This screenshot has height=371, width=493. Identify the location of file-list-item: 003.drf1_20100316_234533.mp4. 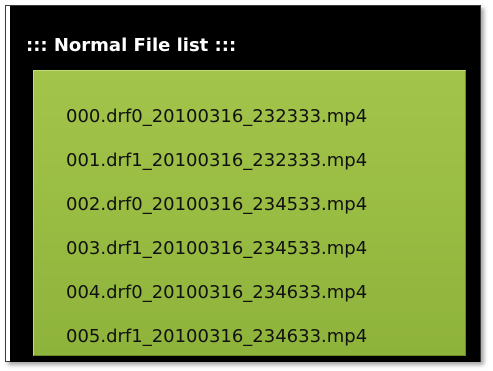
(216, 249).